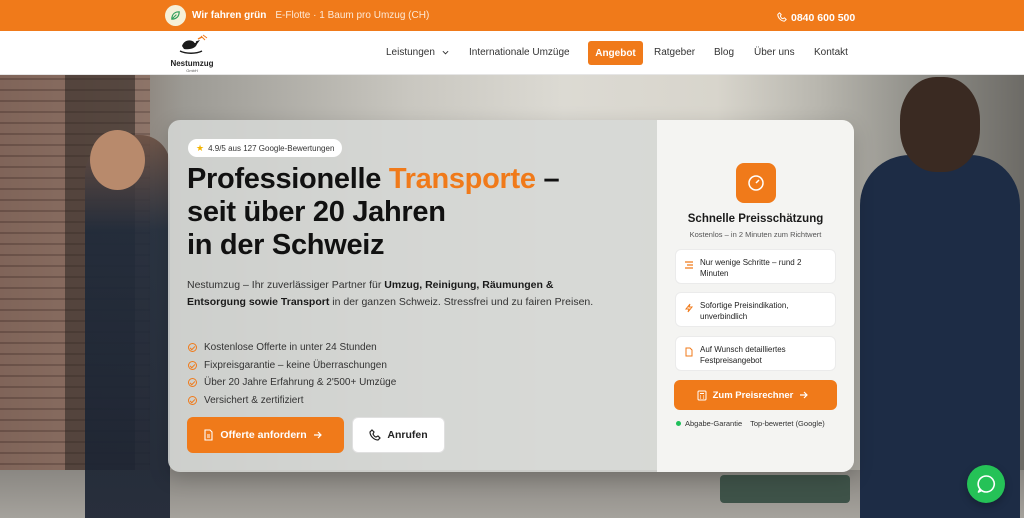  What do you see at coordinates (193, 44) in the screenshot?
I see `bird-nest-logo-icon` at bounding box center [193, 44].